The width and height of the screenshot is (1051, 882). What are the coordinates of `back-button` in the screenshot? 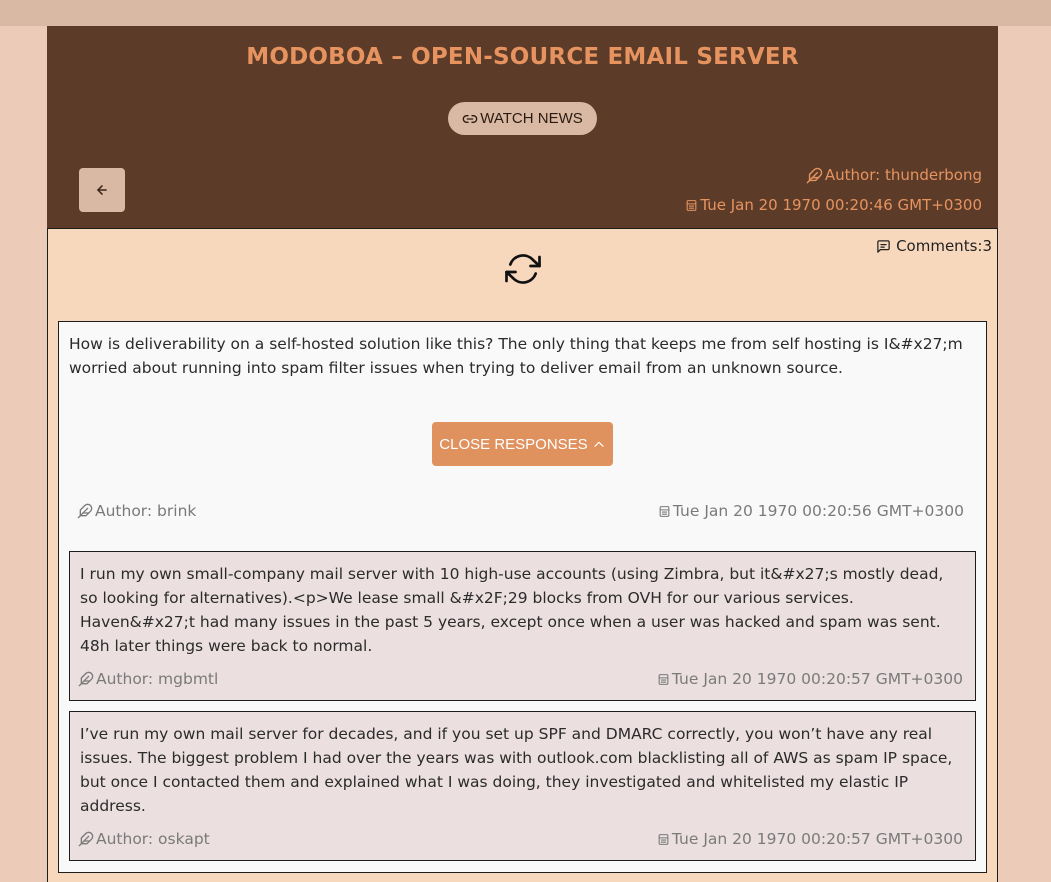 It's located at (102, 190).